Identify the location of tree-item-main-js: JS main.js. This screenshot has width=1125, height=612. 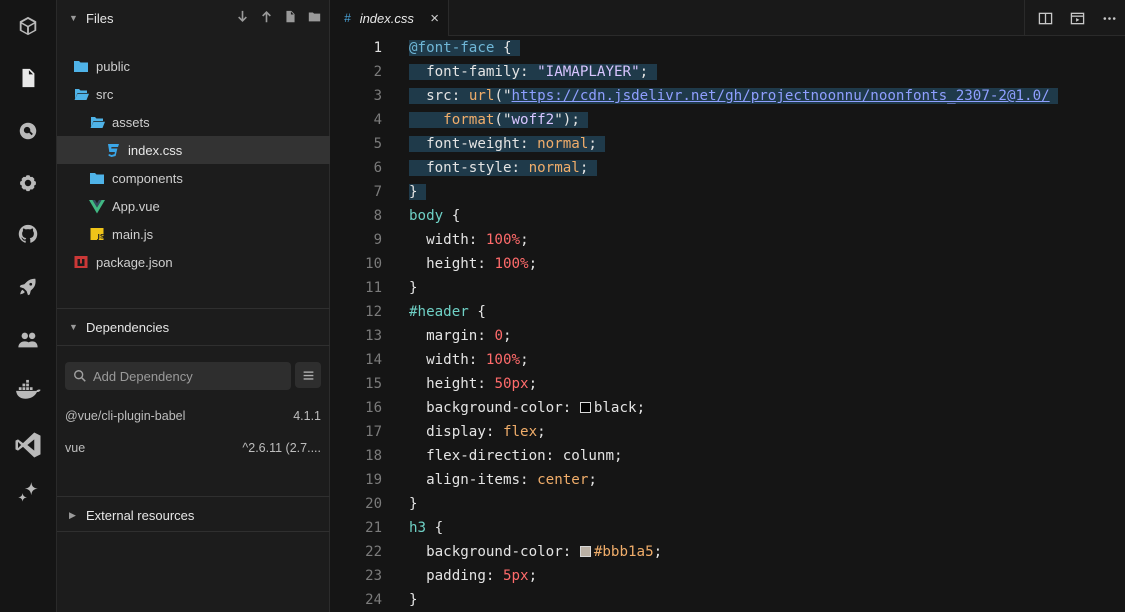
(193, 234).